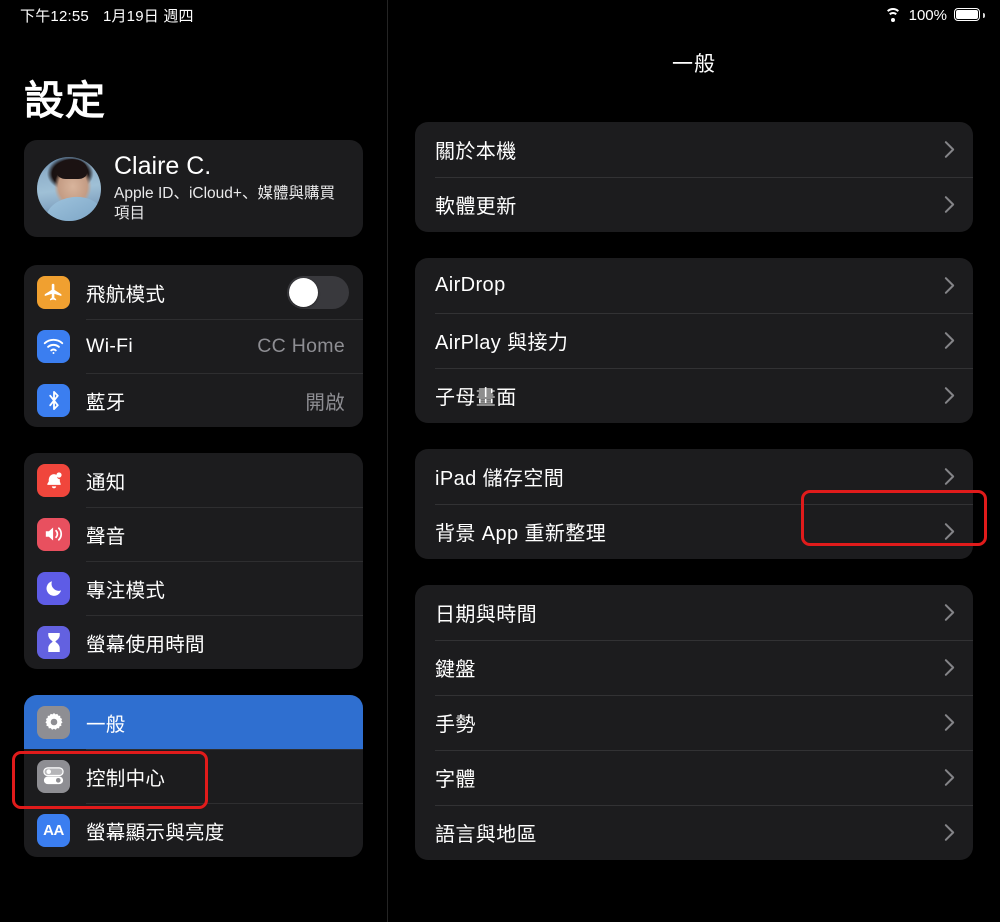  Describe the element at coordinates (106, 536) in the screenshot. I see `sidebar-item-label: 聲音` at that location.